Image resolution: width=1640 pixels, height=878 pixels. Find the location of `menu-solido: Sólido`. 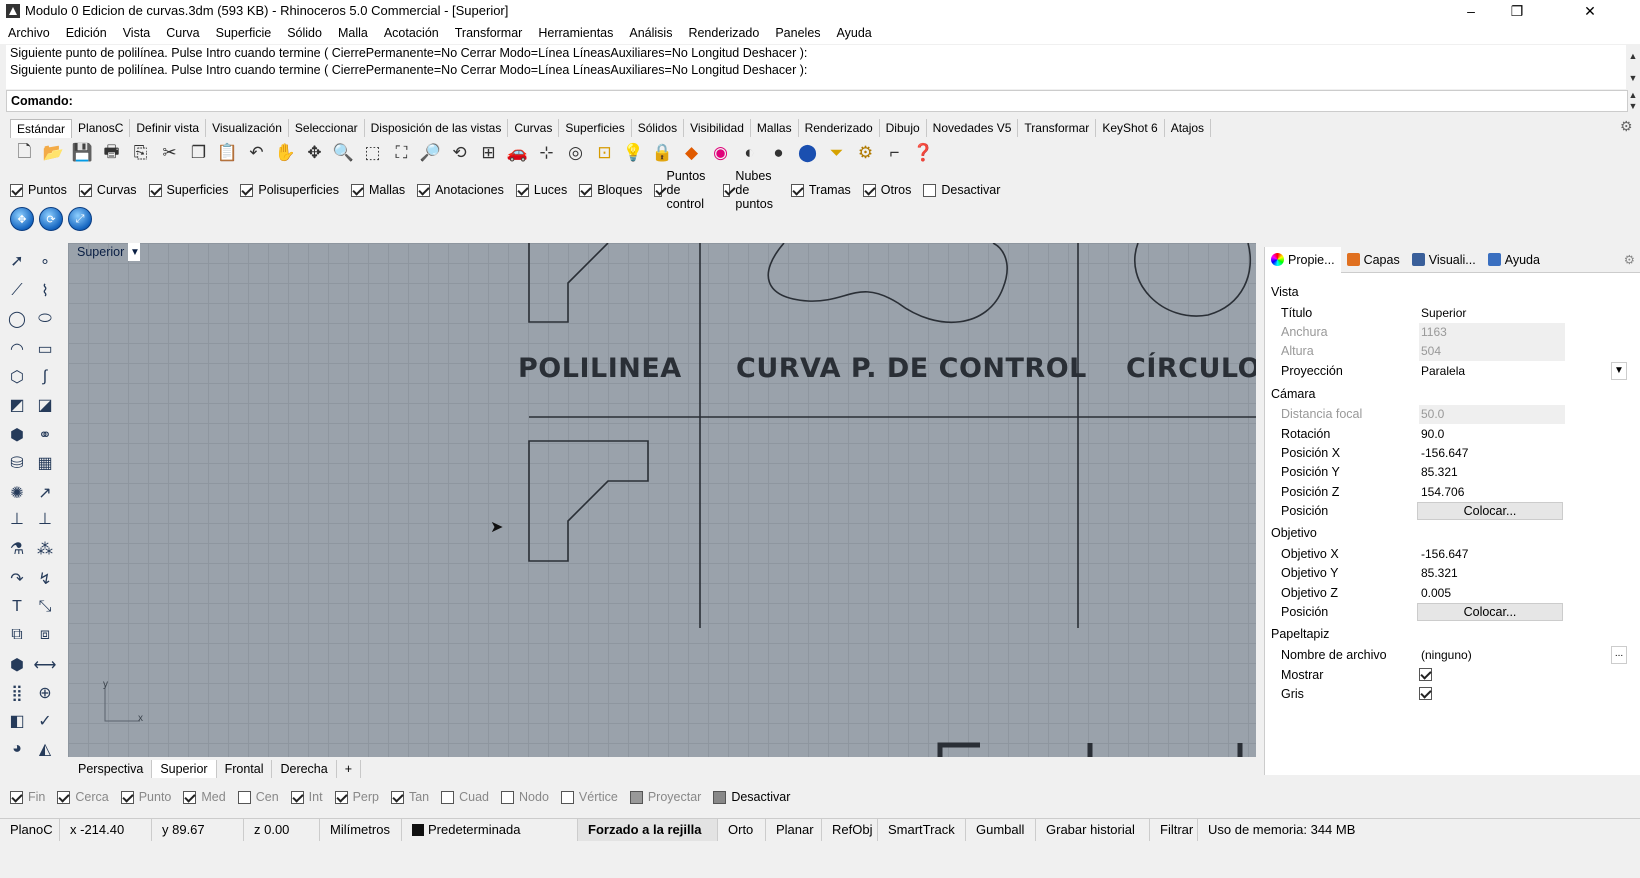

menu-solido: Sólido is located at coordinates (304, 33).